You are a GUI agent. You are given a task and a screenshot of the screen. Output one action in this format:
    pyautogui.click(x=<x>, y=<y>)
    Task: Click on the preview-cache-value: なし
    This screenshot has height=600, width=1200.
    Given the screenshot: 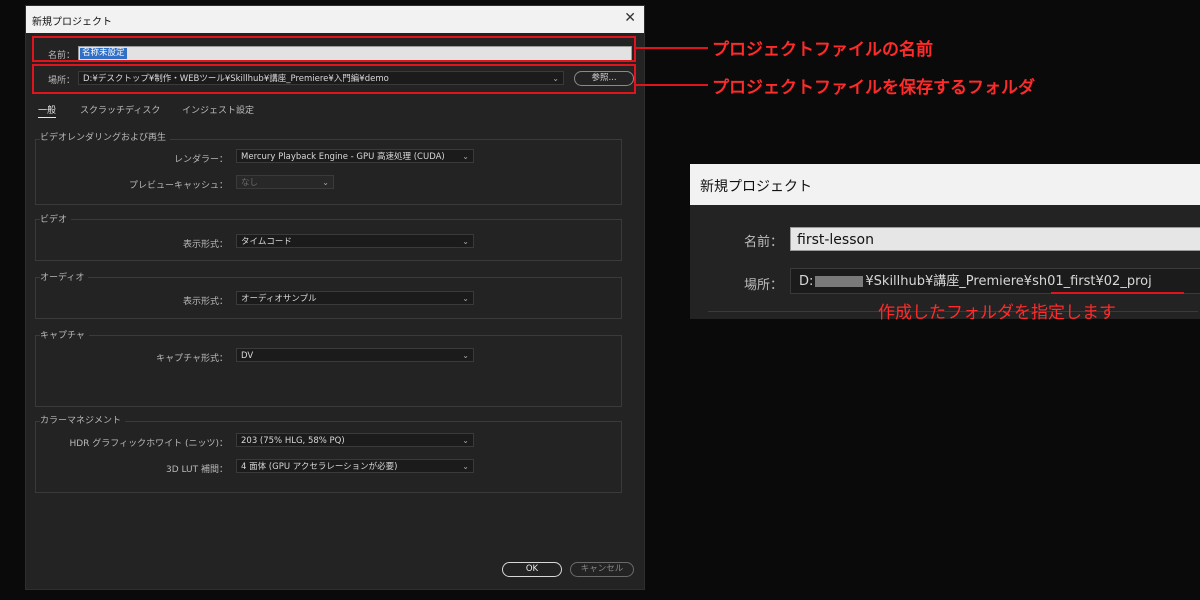 What is the action you would take?
    pyautogui.click(x=250, y=183)
    